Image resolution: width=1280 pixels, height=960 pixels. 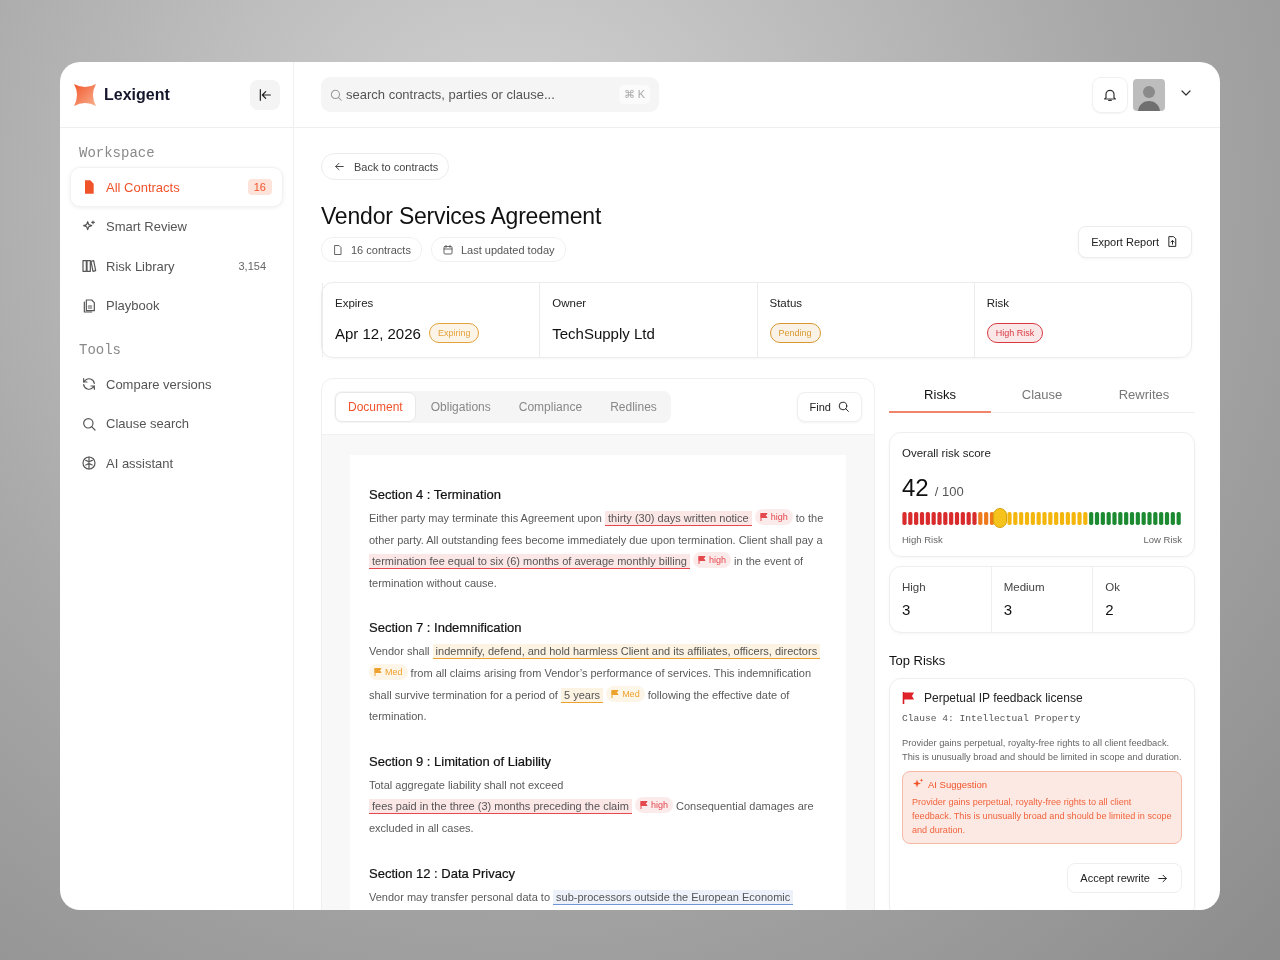 What do you see at coordinates (100, 350) in the screenshot?
I see `section-heading: Tools` at bounding box center [100, 350].